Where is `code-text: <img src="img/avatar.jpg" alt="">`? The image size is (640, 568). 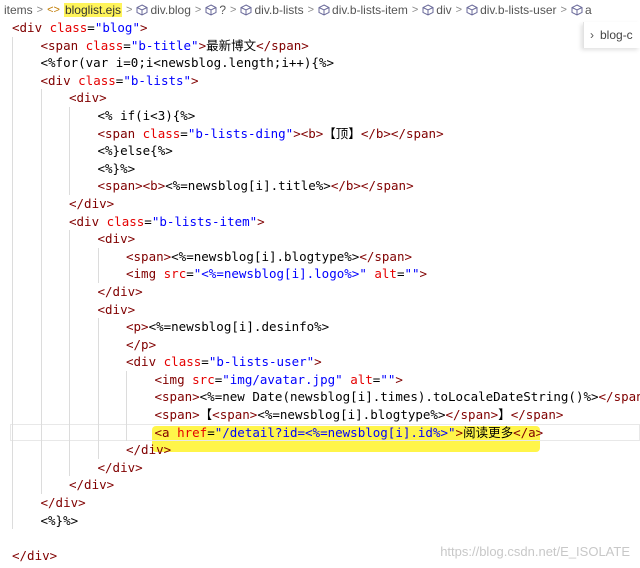 code-text: <img src="img/avatar.jpg" alt=""> is located at coordinates (279, 380).